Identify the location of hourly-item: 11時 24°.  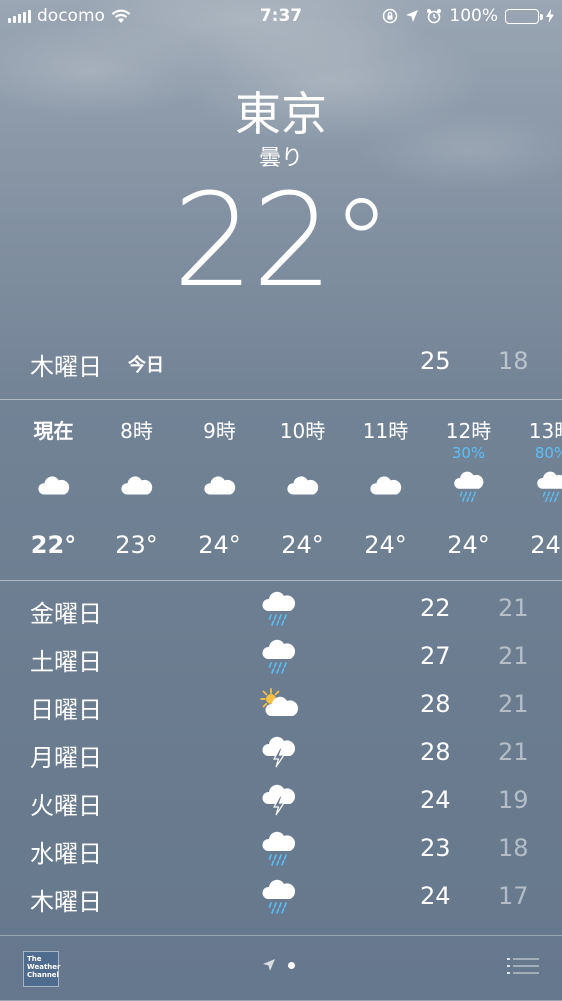
(385, 490).